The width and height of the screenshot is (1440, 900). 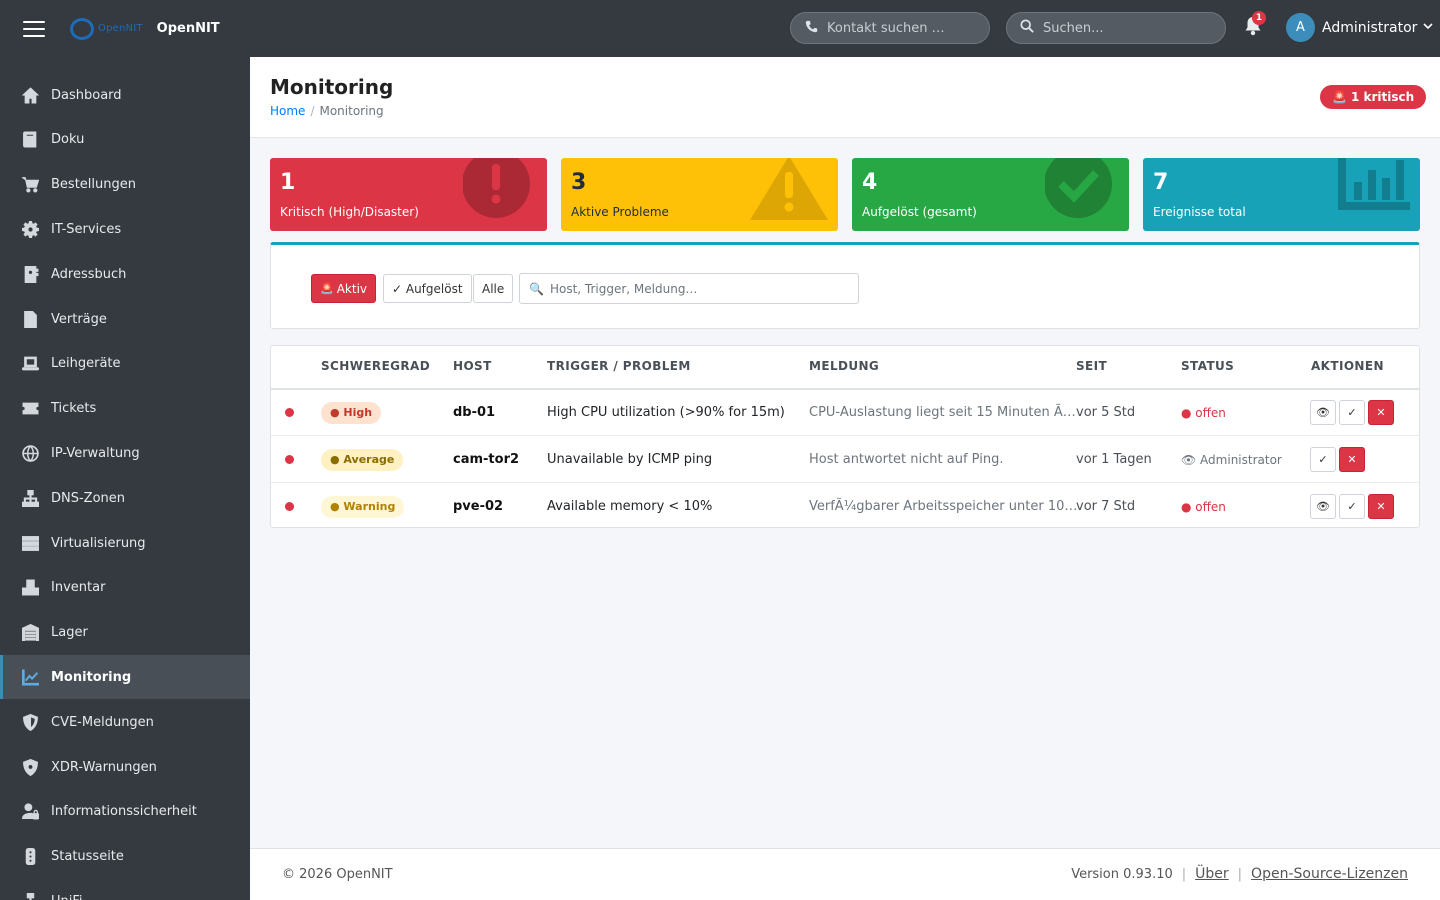 What do you see at coordinates (125, 185) in the screenshot?
I see `sidebar-item-bestellungen: Bestellungen` at bounding box center [125, 185].